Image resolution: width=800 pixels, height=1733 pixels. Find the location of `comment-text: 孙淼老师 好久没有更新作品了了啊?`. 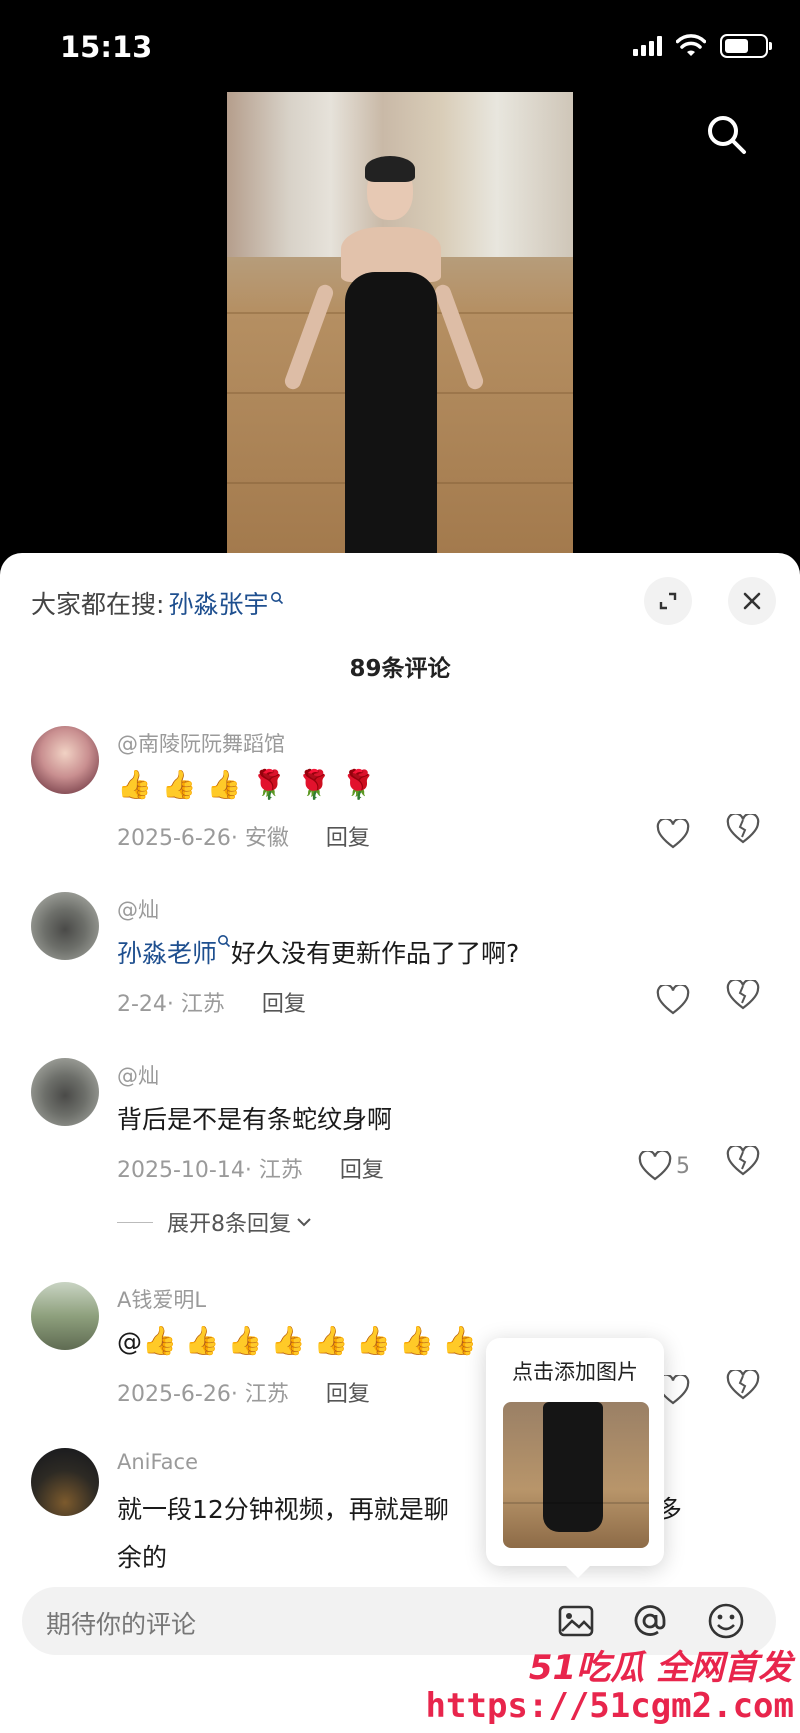

comment-text: 孙淼老师 好久没有更新作品了了啊? is located at coordinates (318, 952).